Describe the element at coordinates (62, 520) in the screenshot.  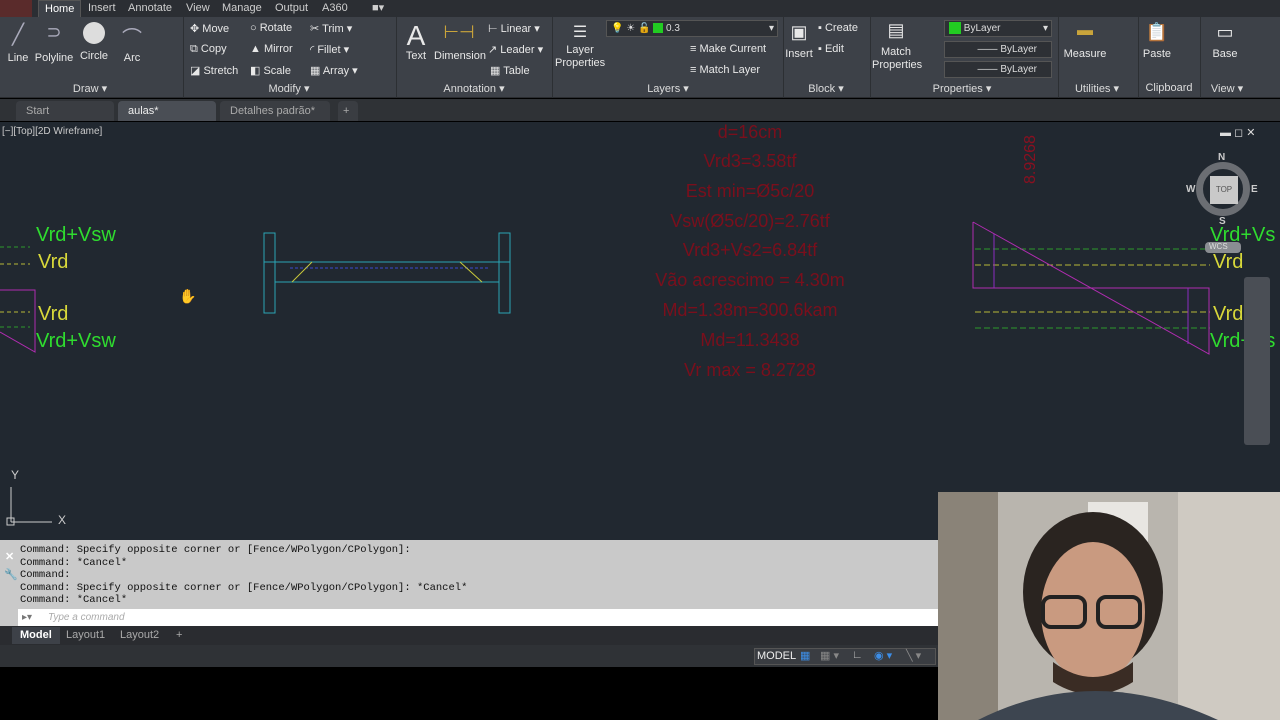
I see `ucs-x-label: X` at that location.